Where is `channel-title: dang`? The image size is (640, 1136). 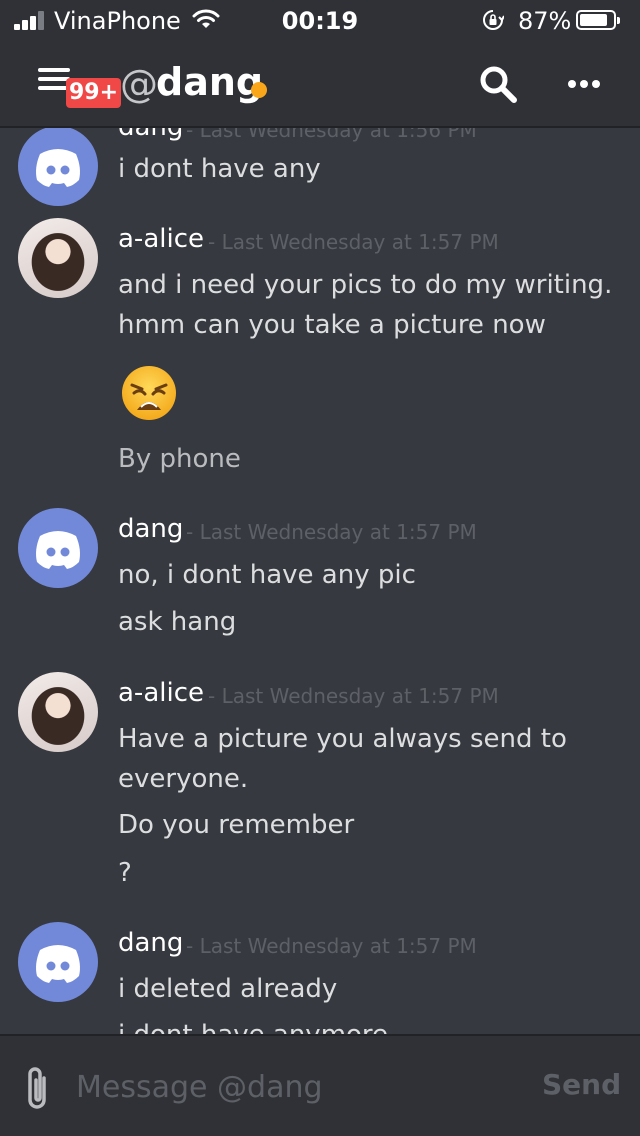
channel-title: dang is located at coordinates (209, 82).